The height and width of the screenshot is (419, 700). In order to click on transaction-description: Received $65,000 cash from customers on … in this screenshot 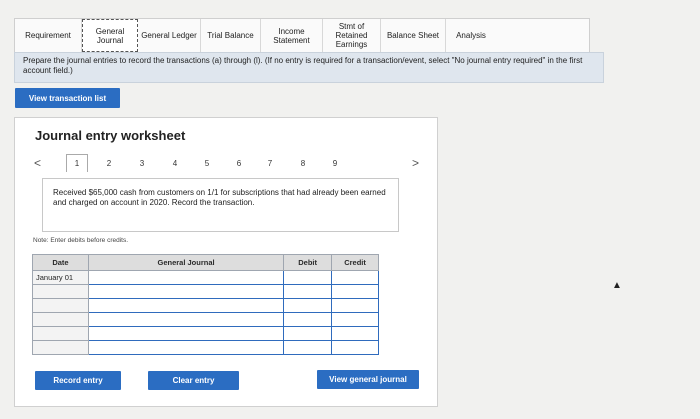, I will do `click(220, 205)`.